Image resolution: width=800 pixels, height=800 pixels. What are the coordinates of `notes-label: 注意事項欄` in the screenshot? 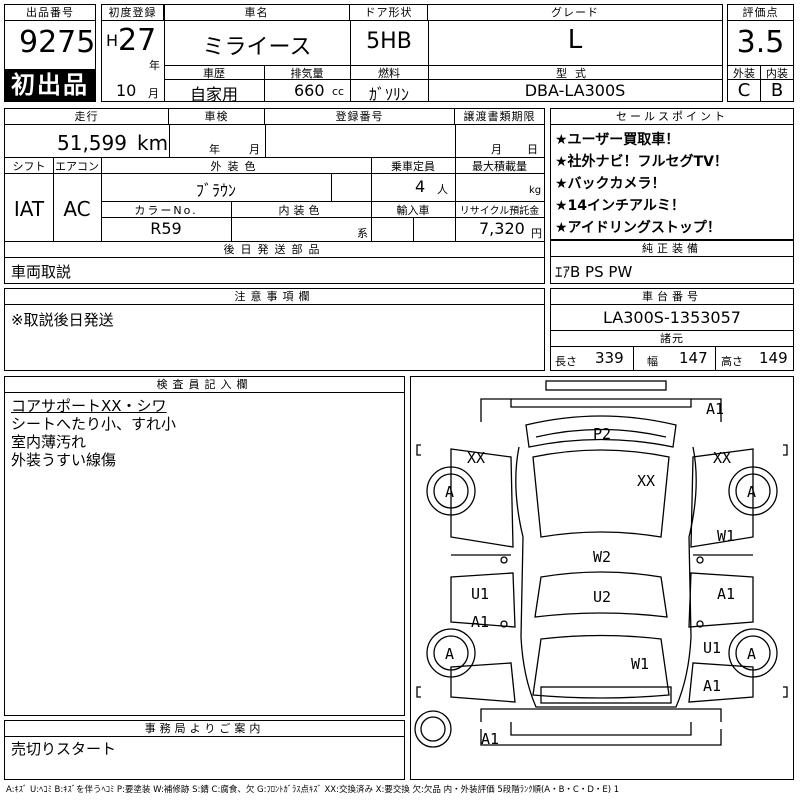 It's located at (274, 297).